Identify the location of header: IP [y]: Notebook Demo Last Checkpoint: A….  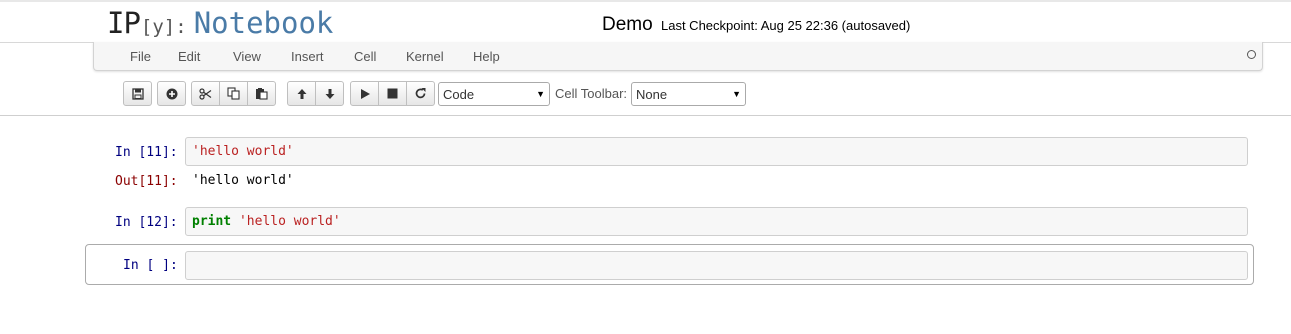
(645, 22).